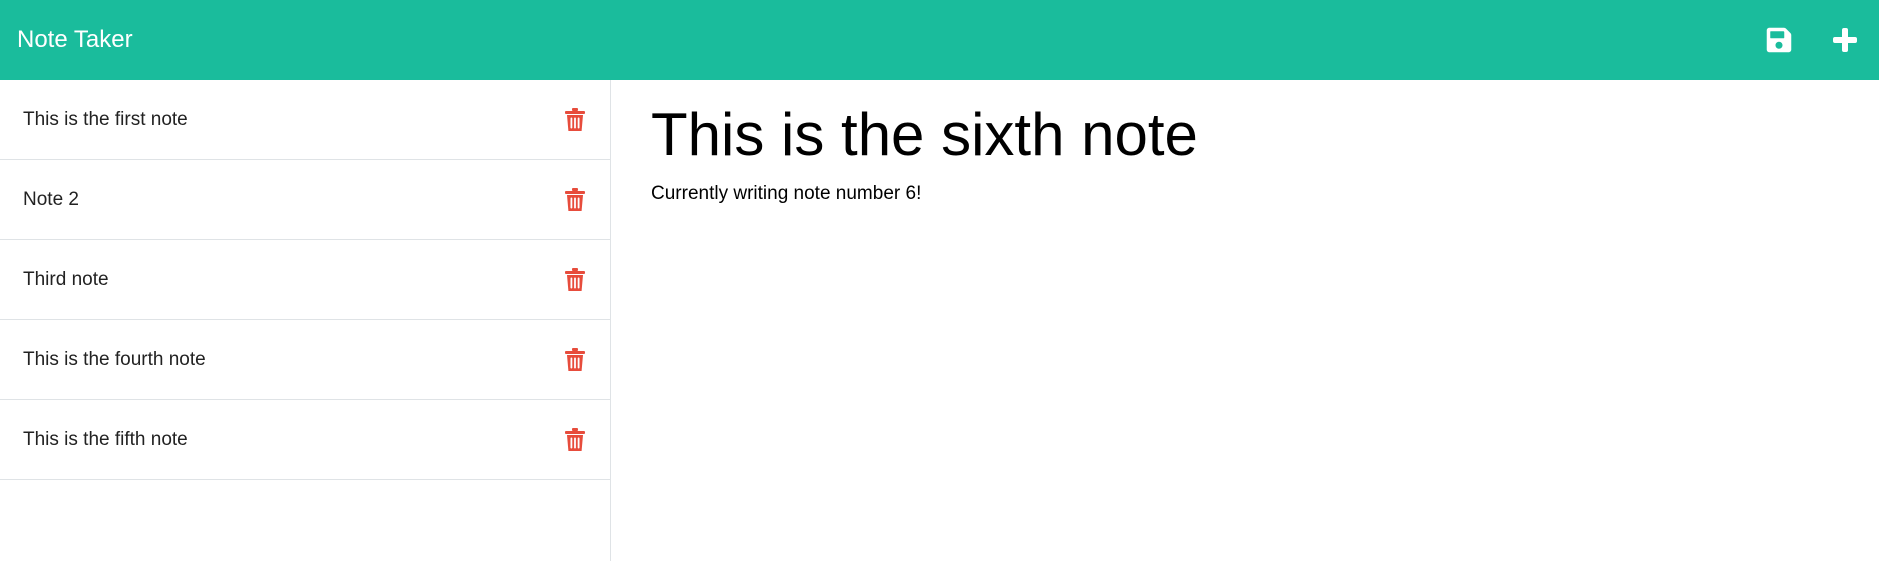  What do you see at coordinates (939, 40) in the screenshot?
I see `navbar: Note Taker` at bounding box center [939, 40].